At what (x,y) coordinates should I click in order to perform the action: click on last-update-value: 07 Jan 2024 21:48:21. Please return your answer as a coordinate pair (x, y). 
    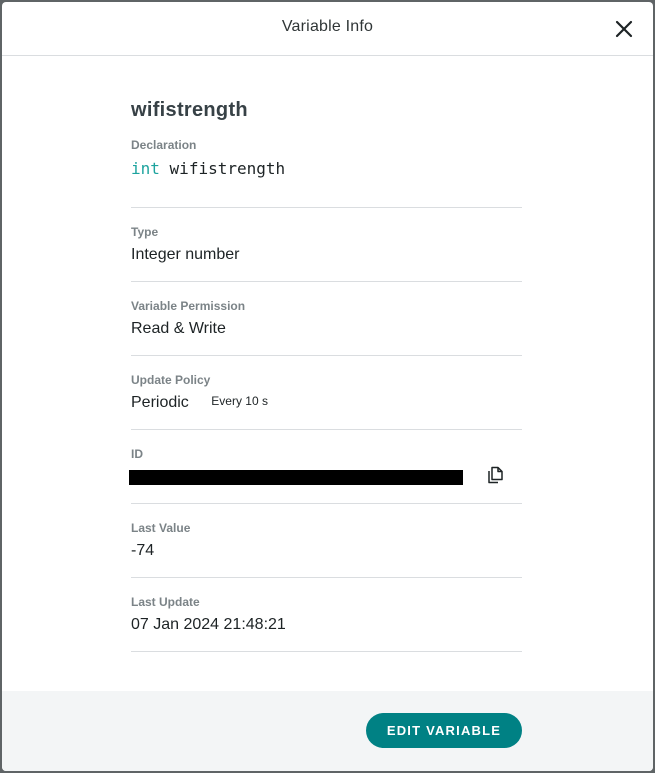
    Looking at the image, I should click on (208, 624).